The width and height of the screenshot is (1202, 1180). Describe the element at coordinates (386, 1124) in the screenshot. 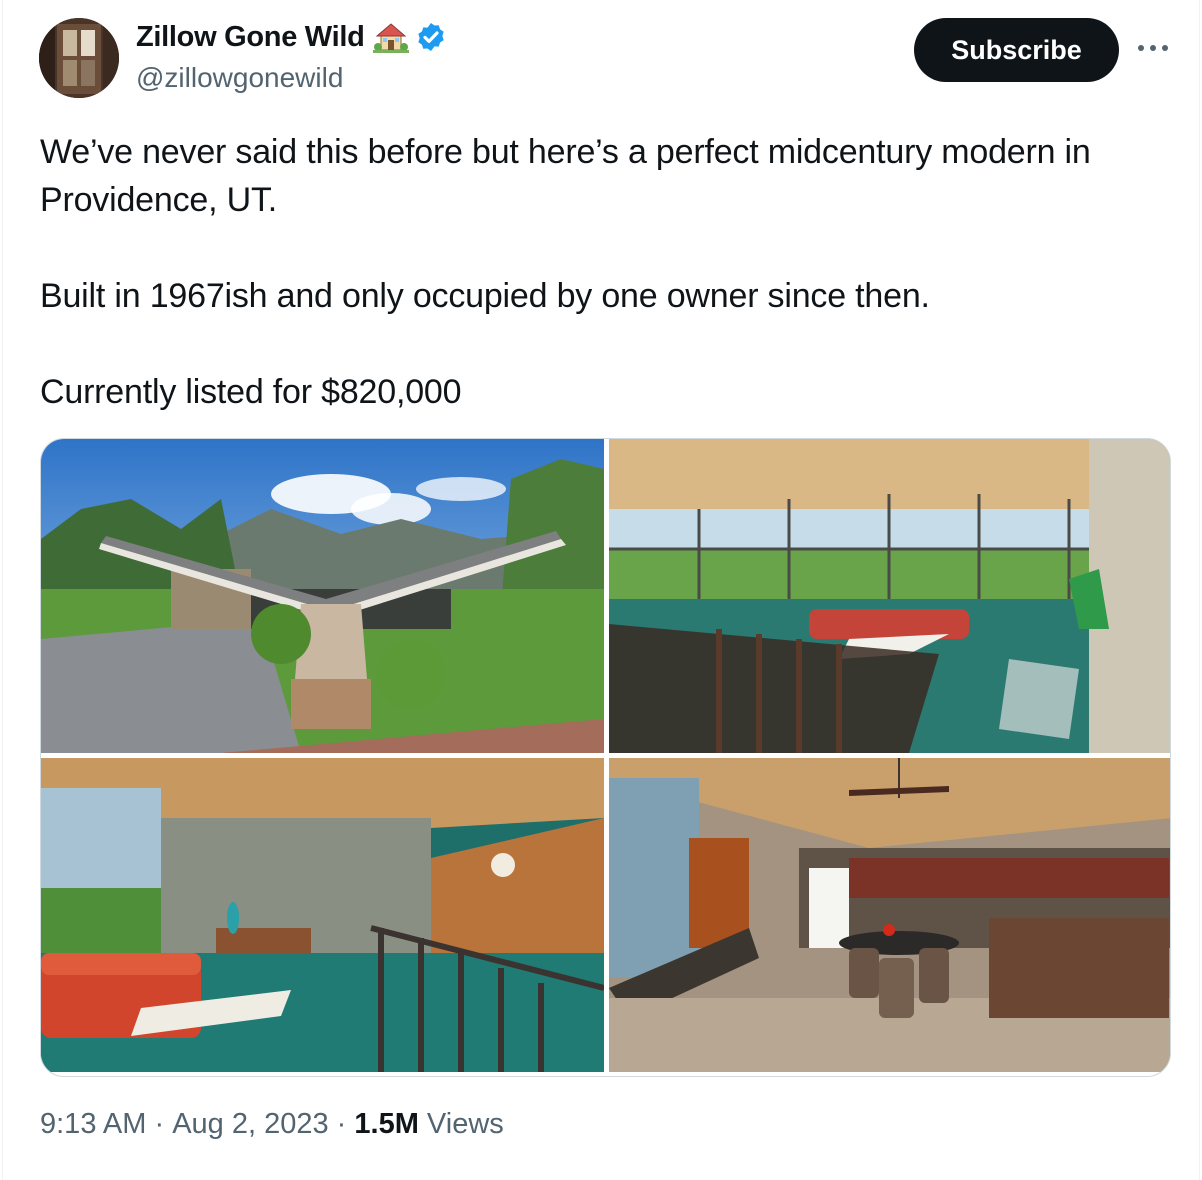

I see `views-count: 1.5M` at that location.